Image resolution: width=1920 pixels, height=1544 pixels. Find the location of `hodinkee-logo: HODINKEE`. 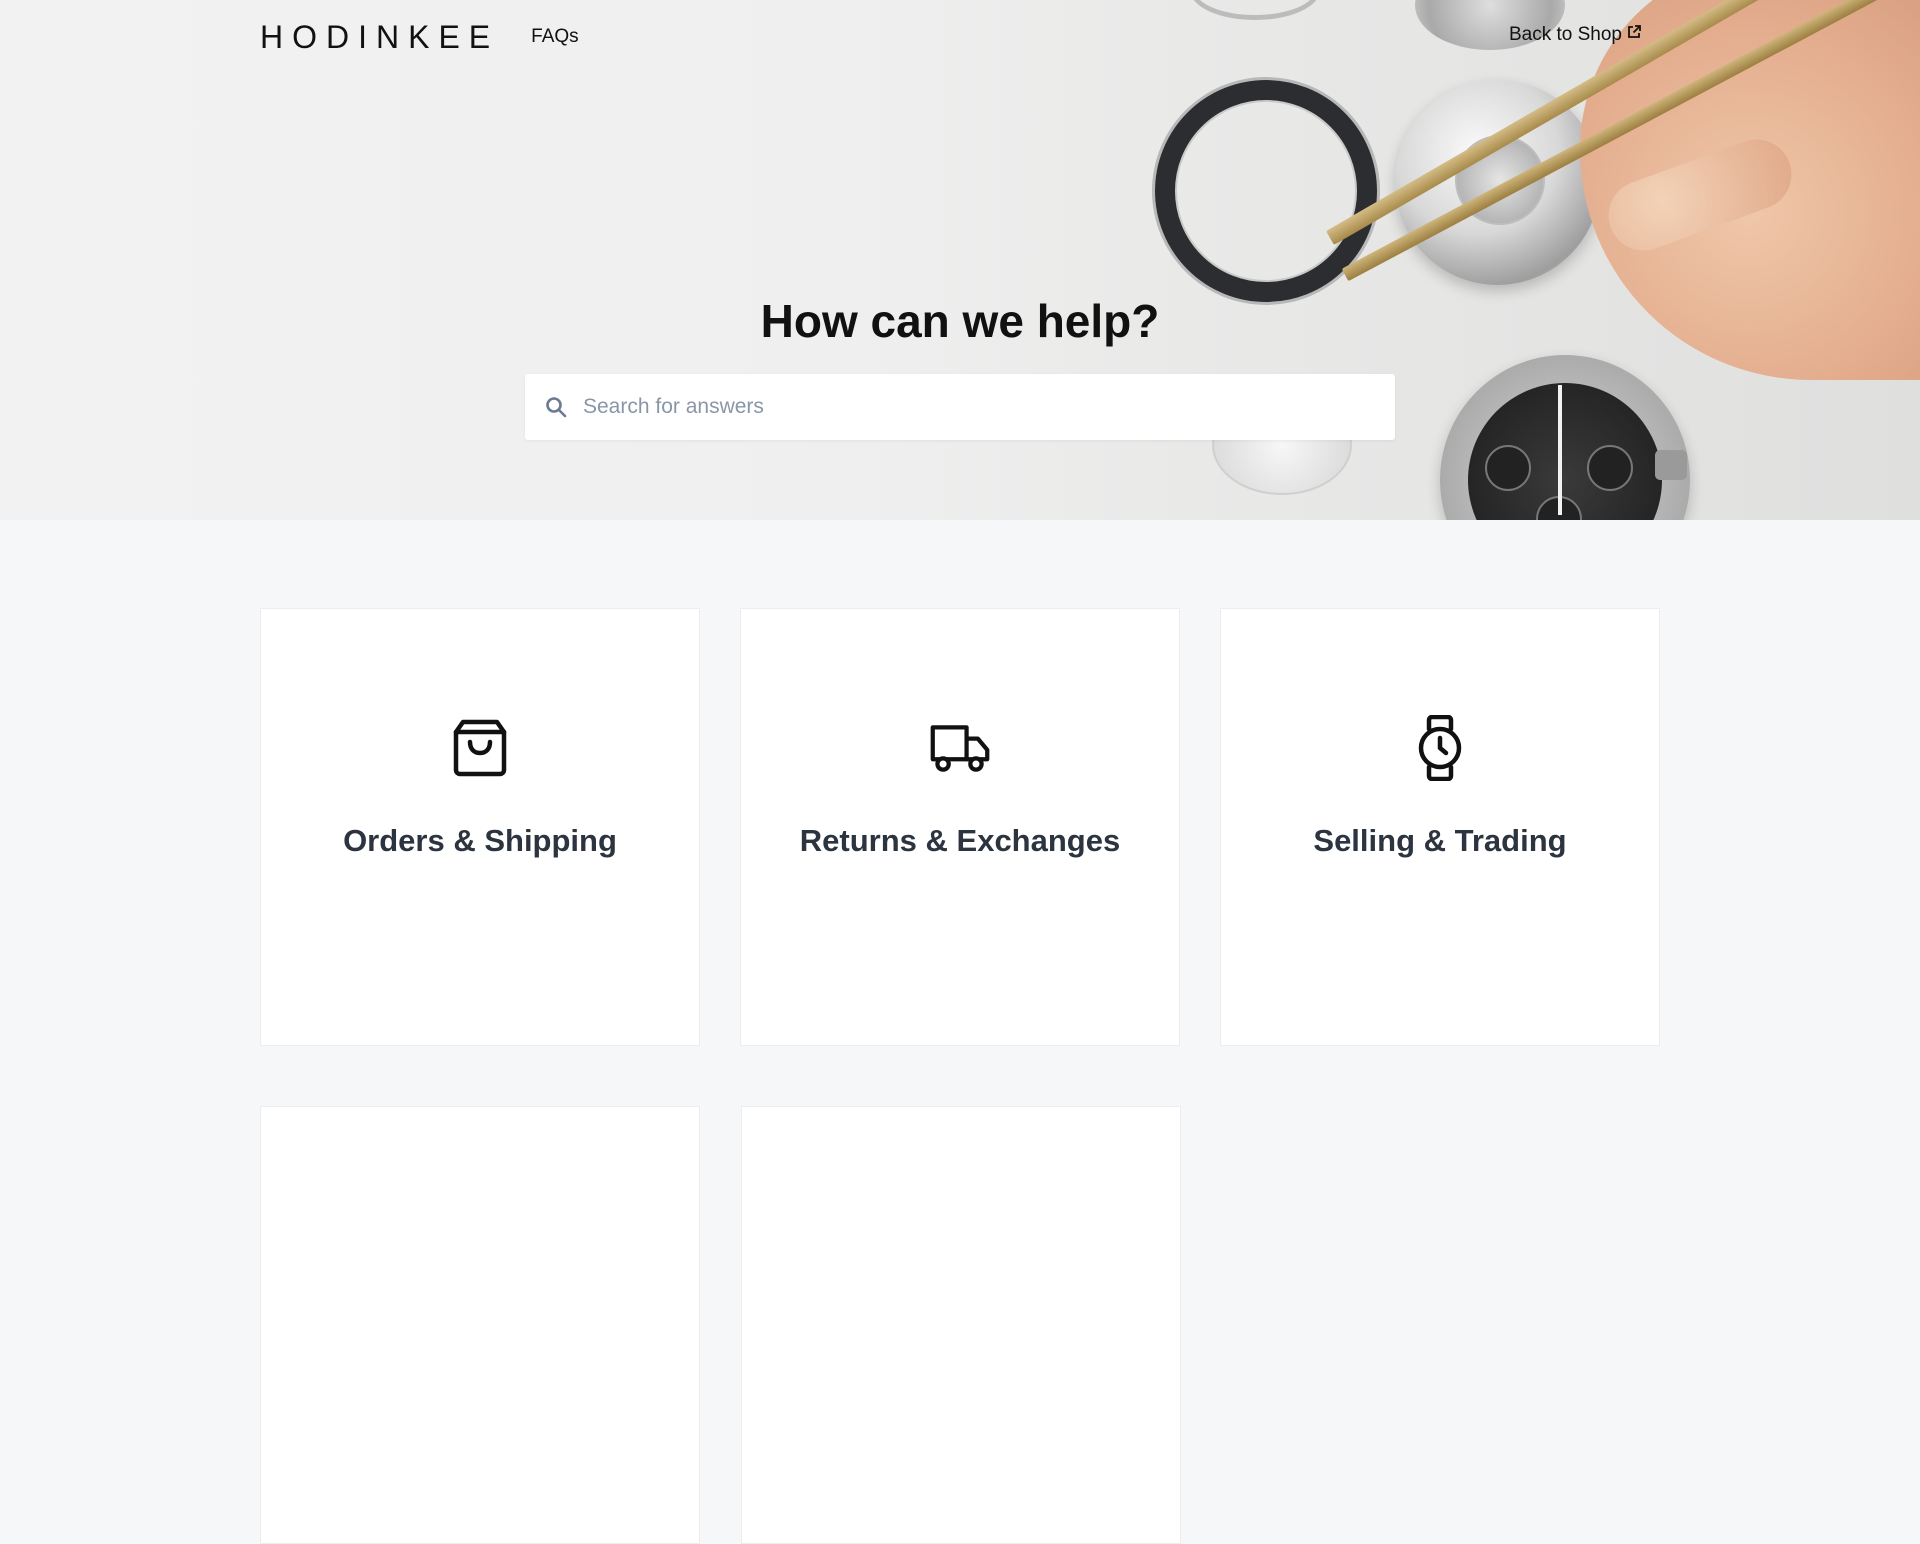

hodinkee-logo: HODINKEE is located at coordinates (379, 37).